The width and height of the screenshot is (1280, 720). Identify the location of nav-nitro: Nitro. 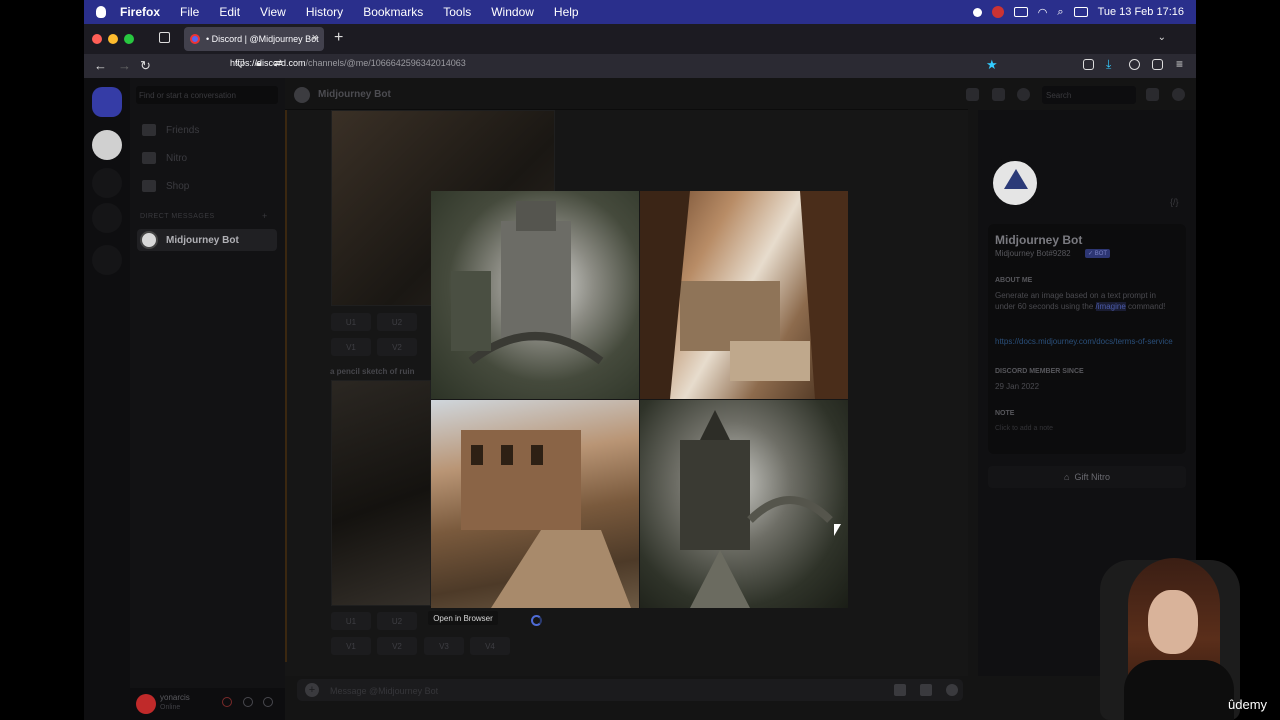
(164, 158).